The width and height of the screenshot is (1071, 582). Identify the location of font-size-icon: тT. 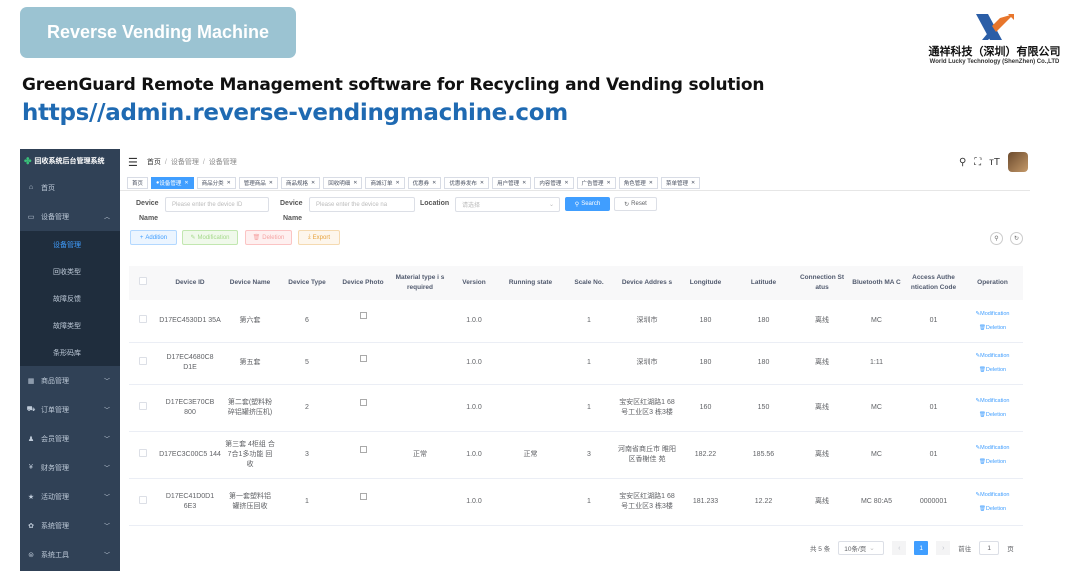
(994, 162).